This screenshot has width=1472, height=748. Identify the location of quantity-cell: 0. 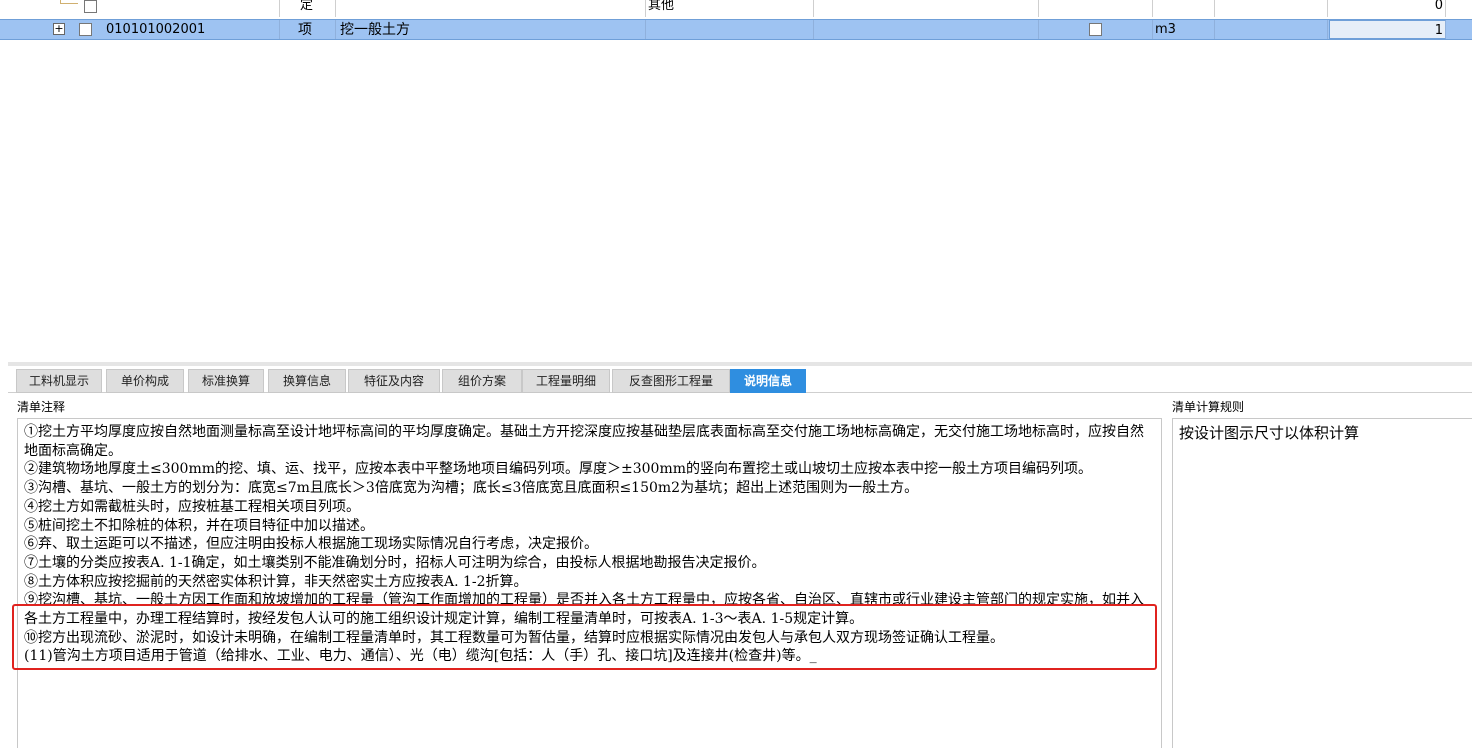
(1387, 8).